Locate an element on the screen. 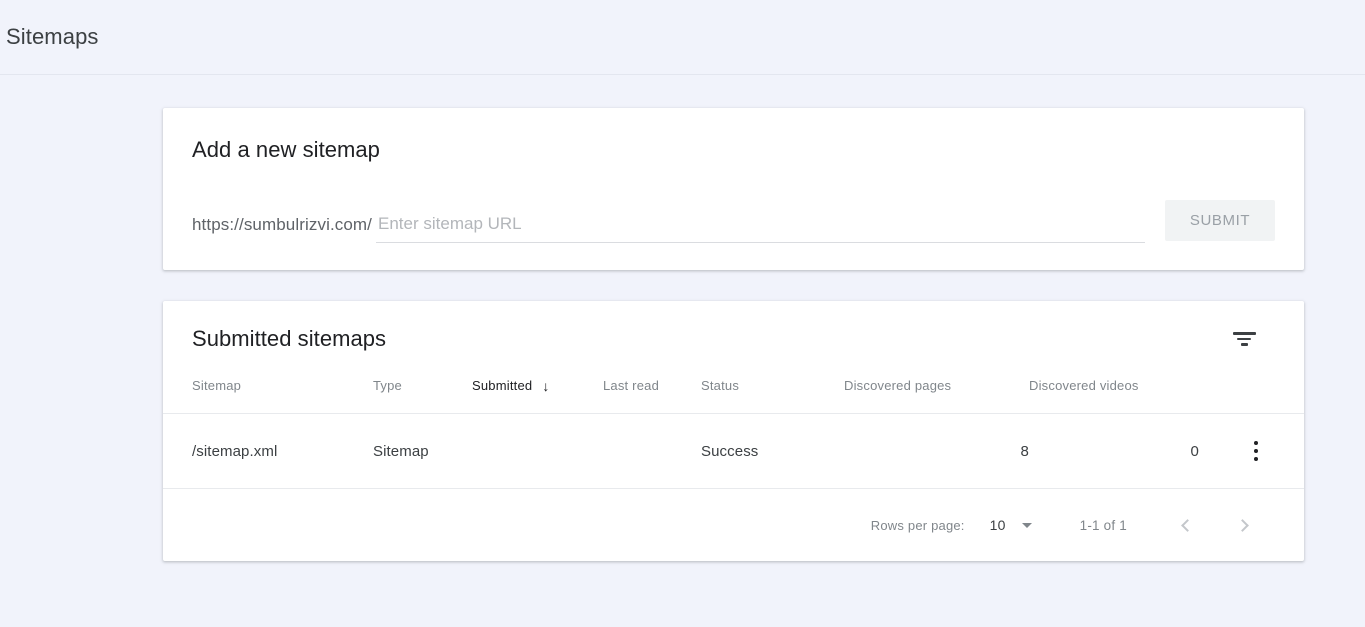 Image resolution: width=1365 pixels, height=627 pixels. column-header-discovered-videos: Discovered videos is located at coordinates (1114, 395).